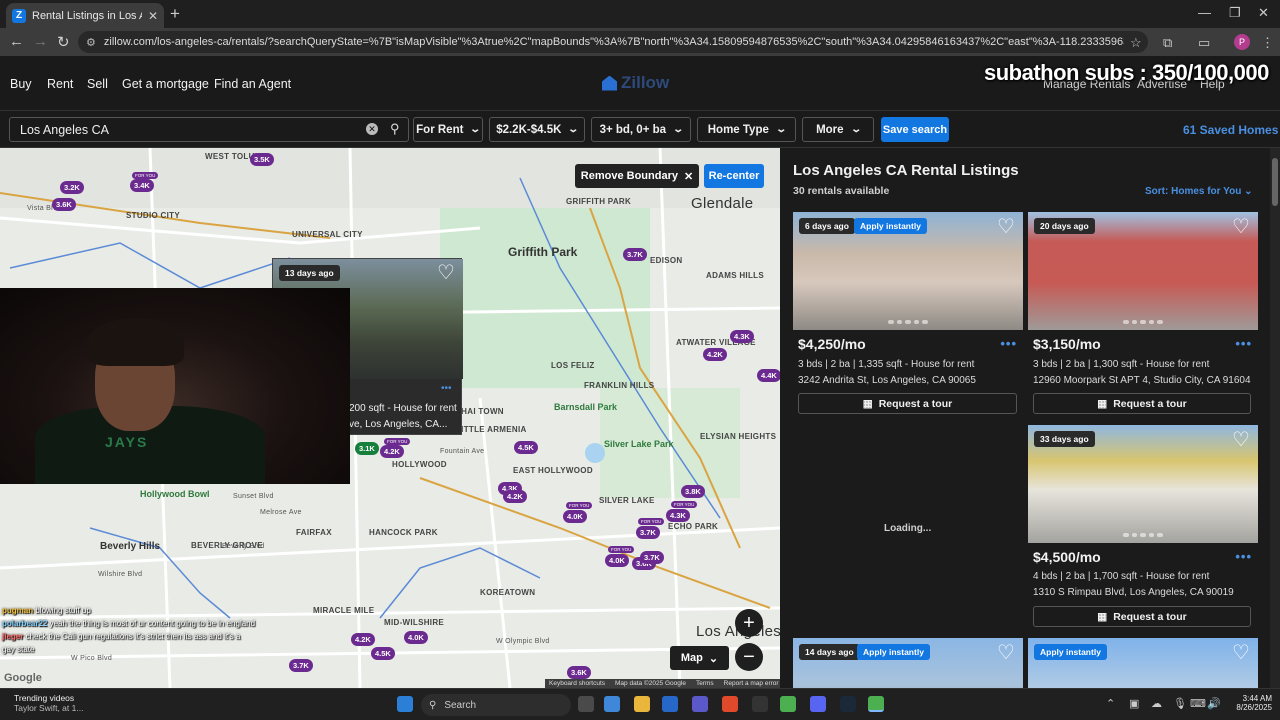 The image size is (1280, 720). Describe the element at coordinates (209, 129) in the screenshot. I see `location-search-input: Los Angeles CA ✕ ⚲` at that location.